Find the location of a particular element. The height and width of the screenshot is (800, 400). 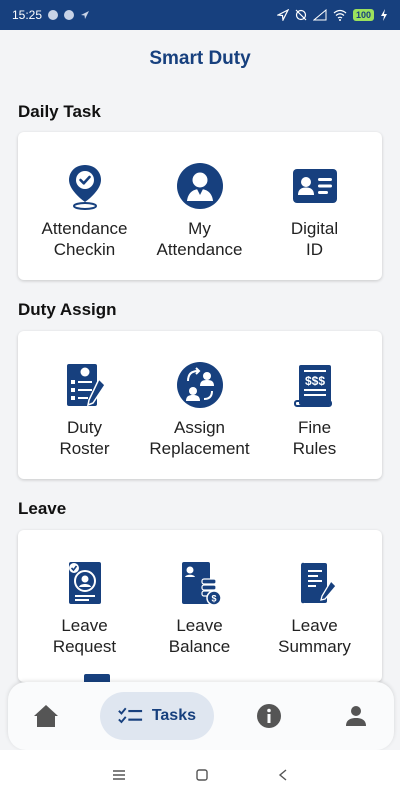

leave-balance-label: Leave Balance is located at coordinates (199, 636).